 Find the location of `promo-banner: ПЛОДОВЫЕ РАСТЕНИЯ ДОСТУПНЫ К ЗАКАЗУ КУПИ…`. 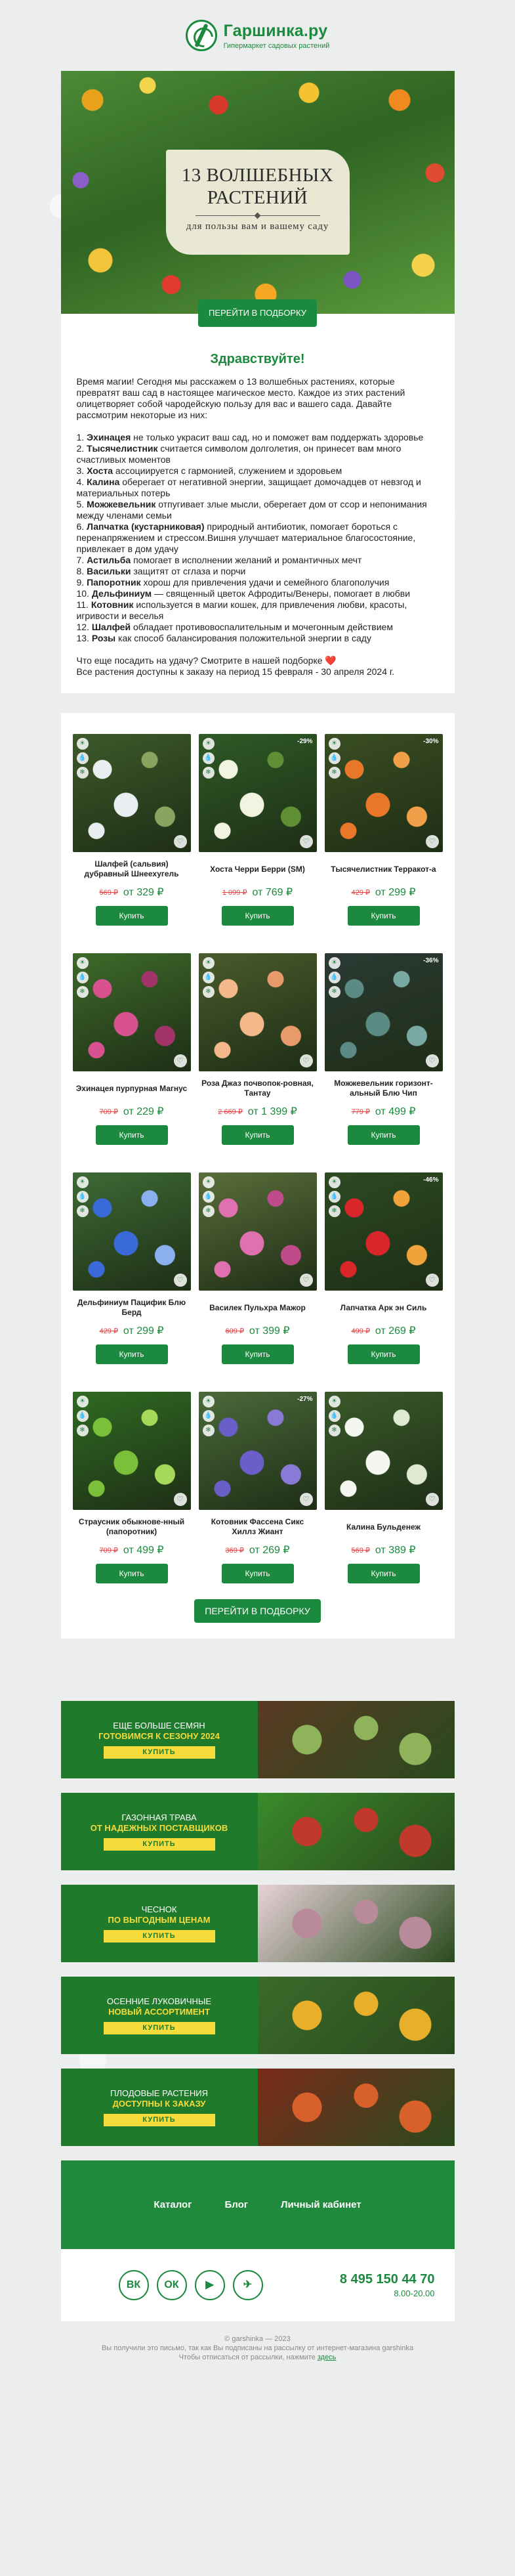

promo-banner: ПЛОДОВЫЕ РАСТЕНИЯ ДОСТУПНЫ К ЗАКАЗУ КУПИ… is located at coordinates (257, 2107).